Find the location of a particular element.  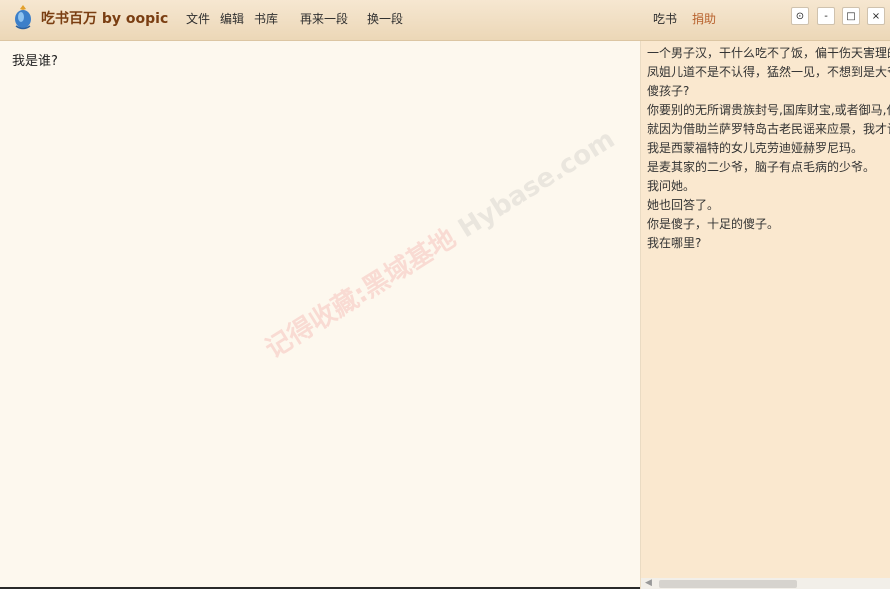

side-line: 我是西蒙福特的女儿克劳迪娅赫罗尼玛。 is located at coordinates (755, 148).